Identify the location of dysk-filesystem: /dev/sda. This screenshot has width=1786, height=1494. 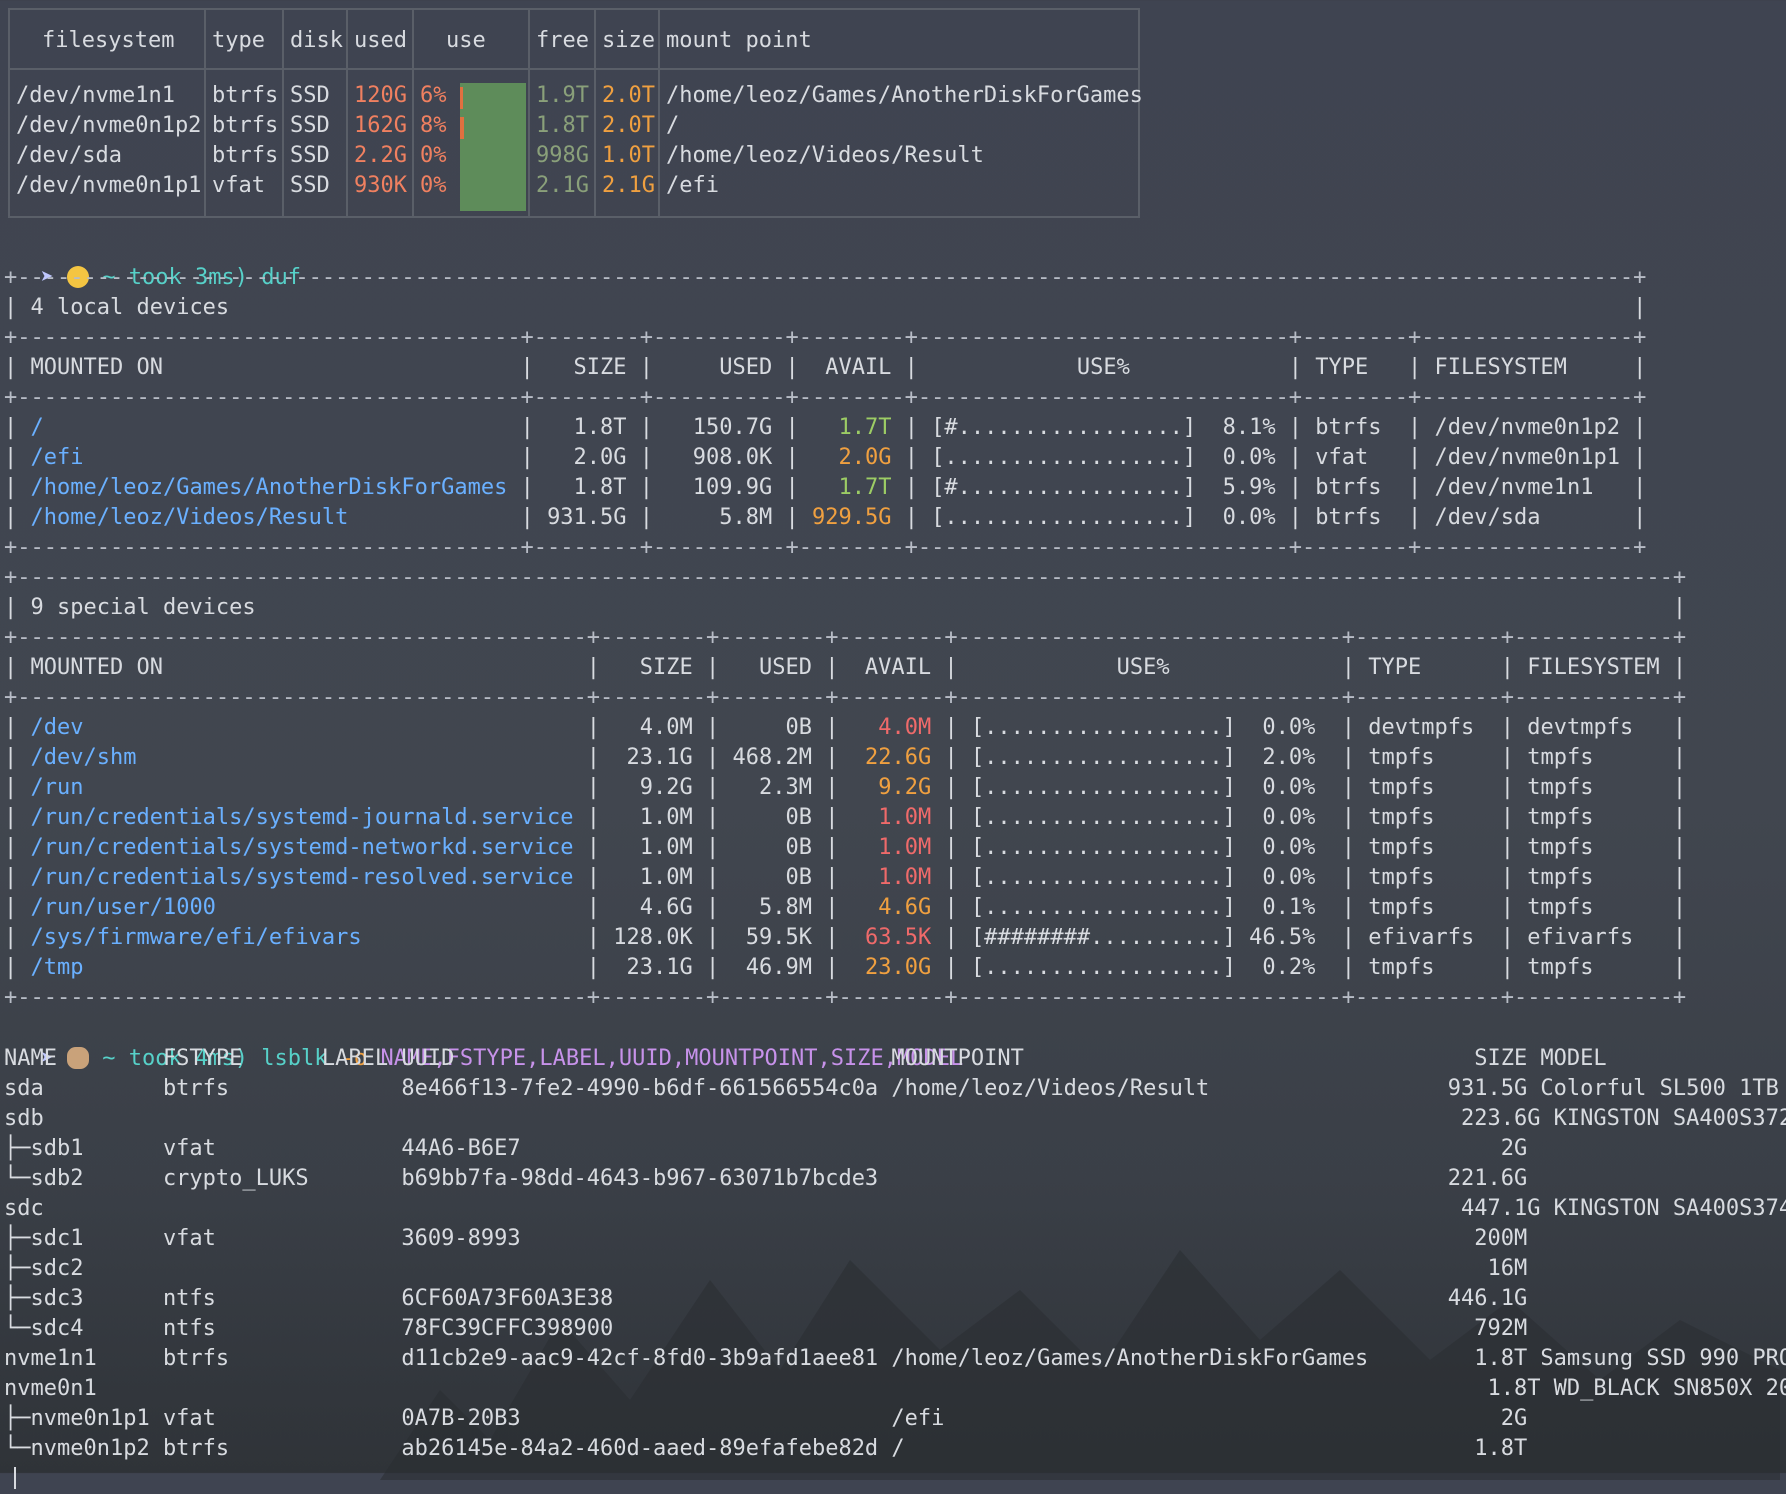
(69, 155).